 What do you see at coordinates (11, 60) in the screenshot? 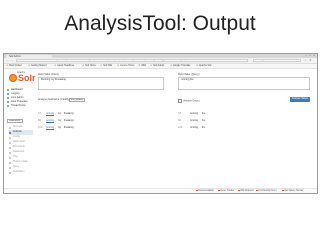
I see `forward-icon: →` at bounding box center [11, 60].